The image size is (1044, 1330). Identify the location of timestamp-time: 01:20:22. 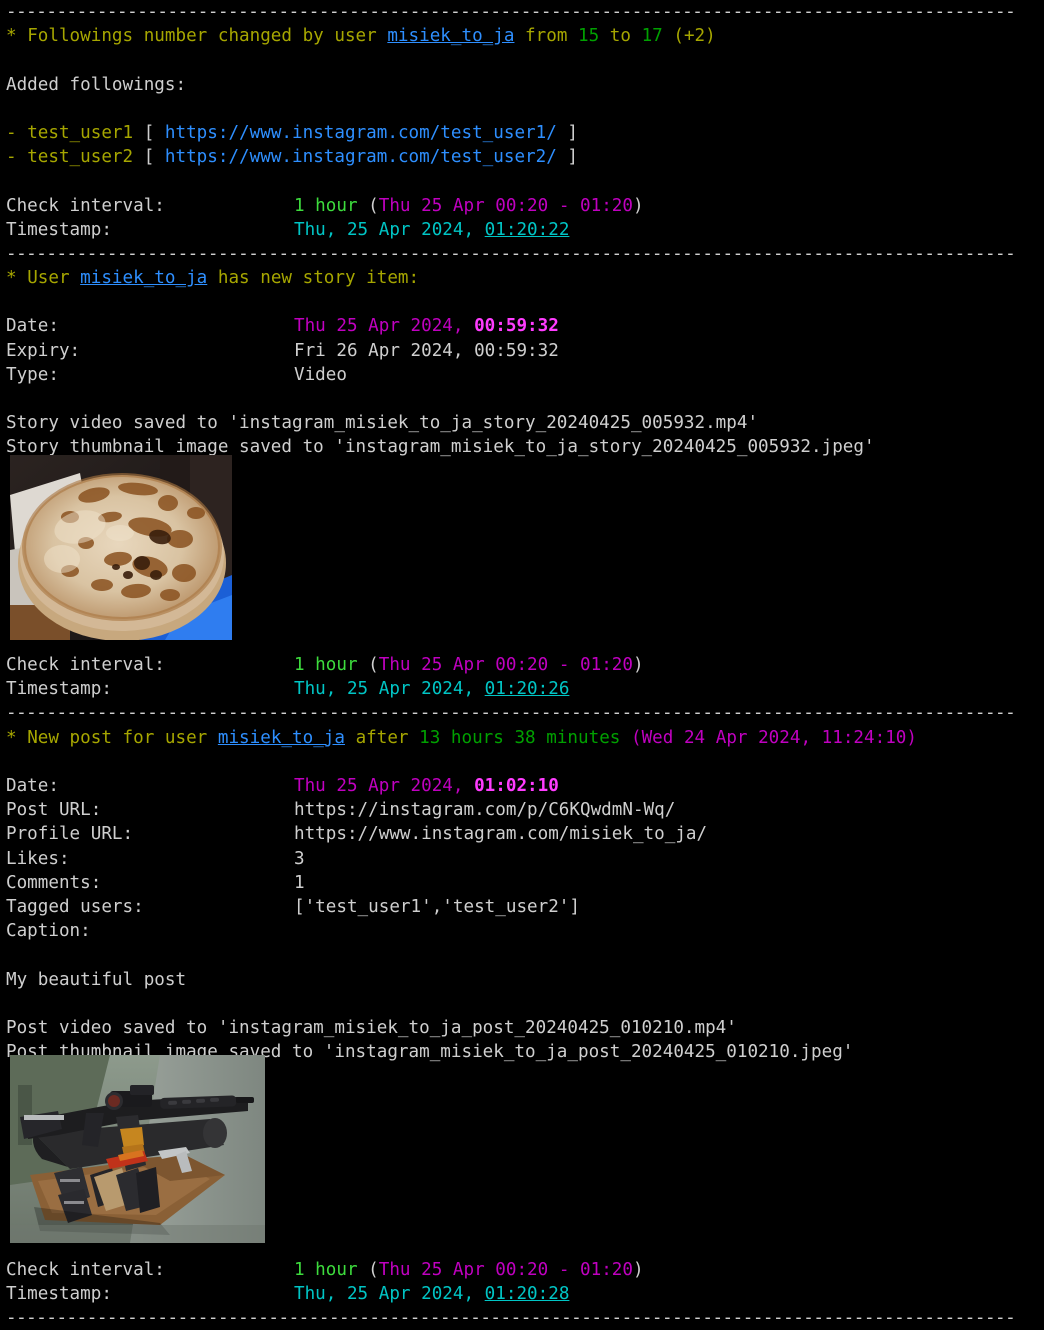
(527, 229).